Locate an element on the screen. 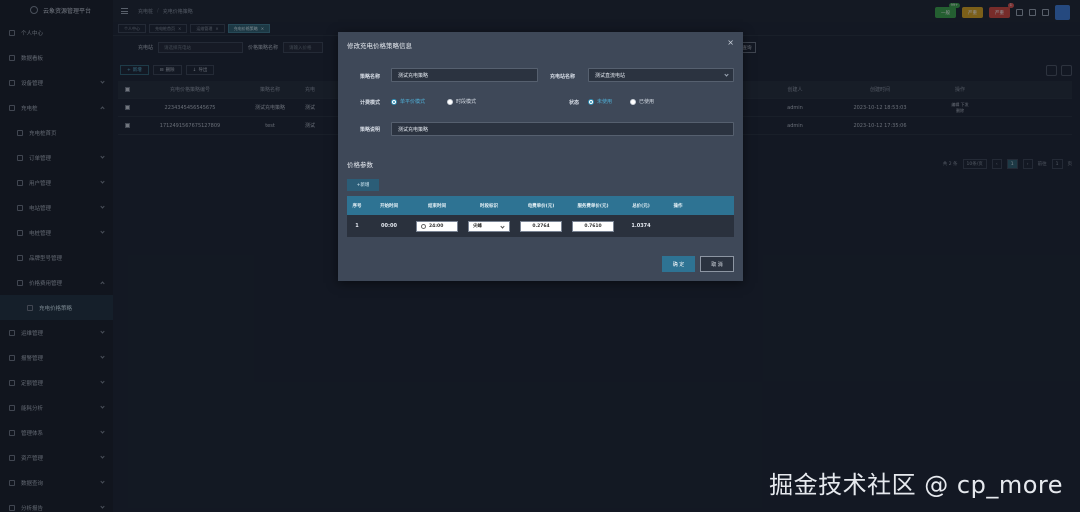 The height and width of the screenshot is (512, 1080). radio-label: 单平价模式 is located at coordinates (413, 102).